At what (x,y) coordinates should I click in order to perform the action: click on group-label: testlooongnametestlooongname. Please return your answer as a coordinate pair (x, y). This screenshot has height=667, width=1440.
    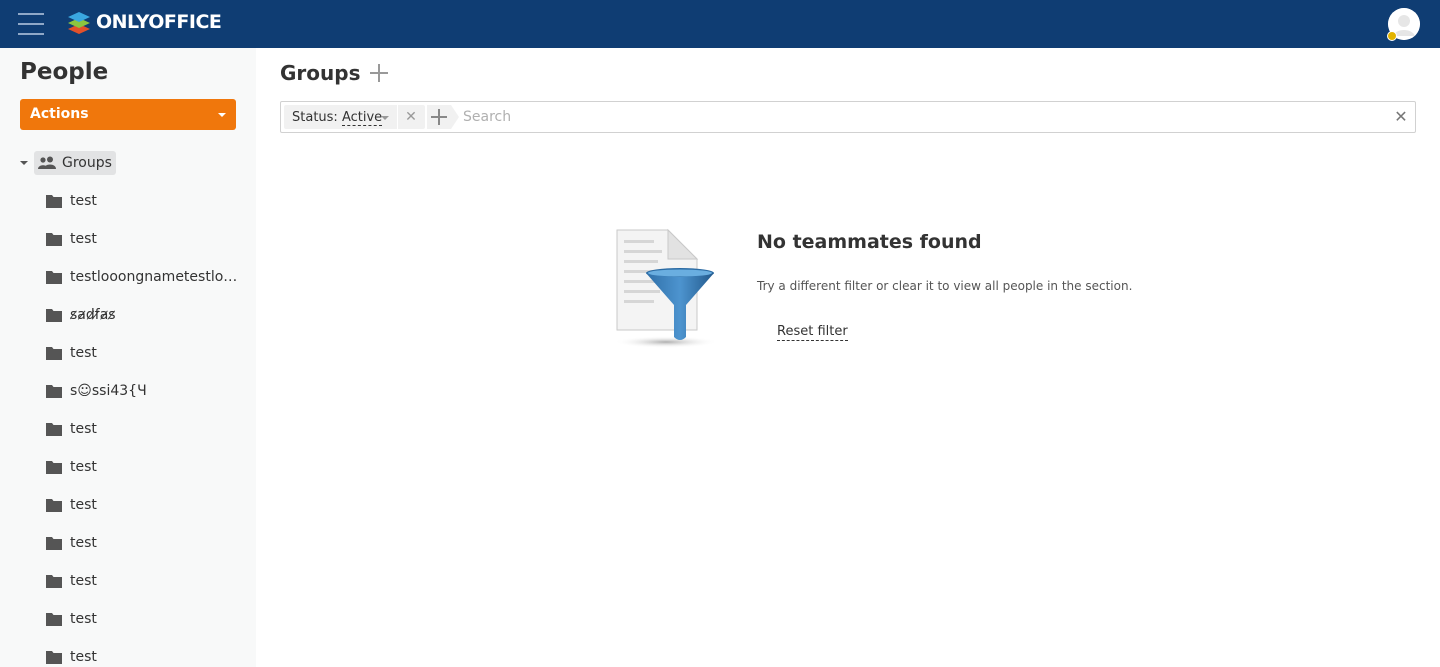
    Looking at the image, I should click on (155, 277).